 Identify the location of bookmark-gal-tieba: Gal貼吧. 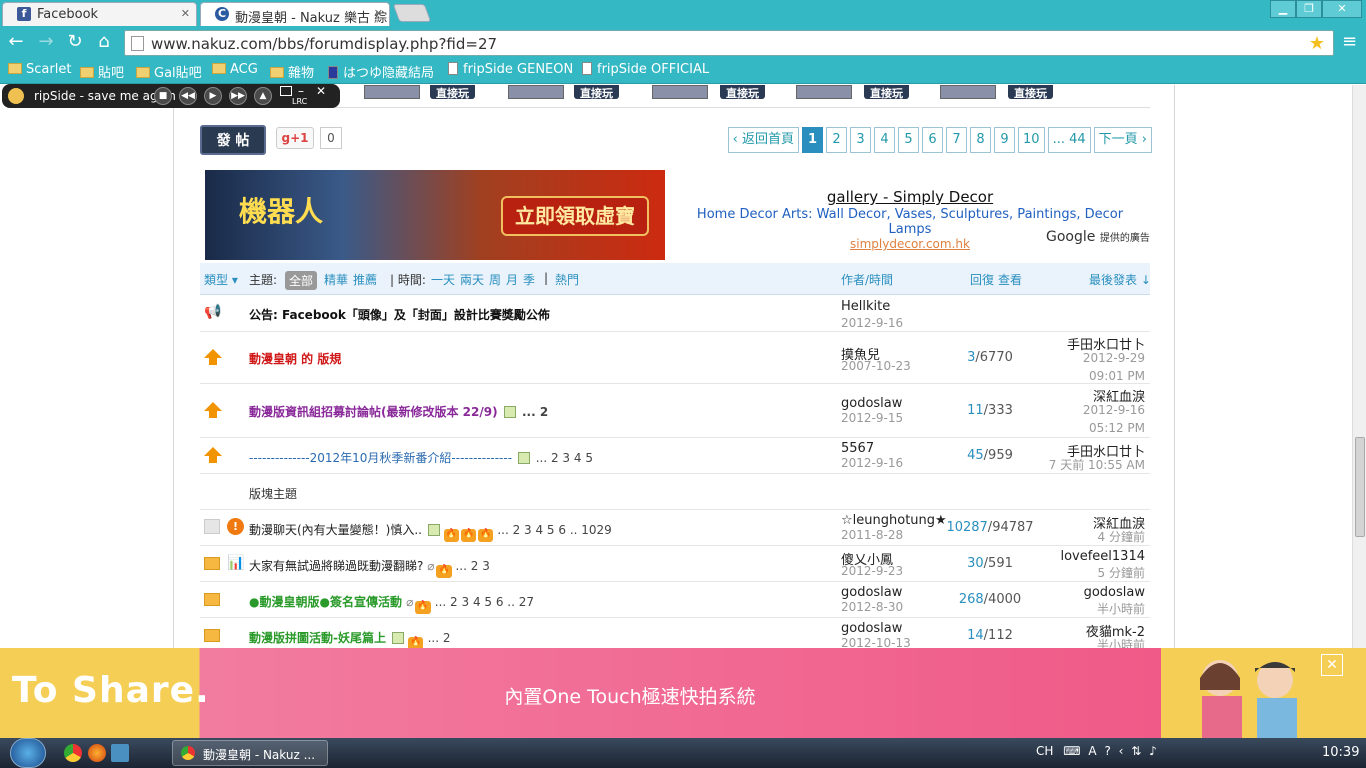
(169, 71).